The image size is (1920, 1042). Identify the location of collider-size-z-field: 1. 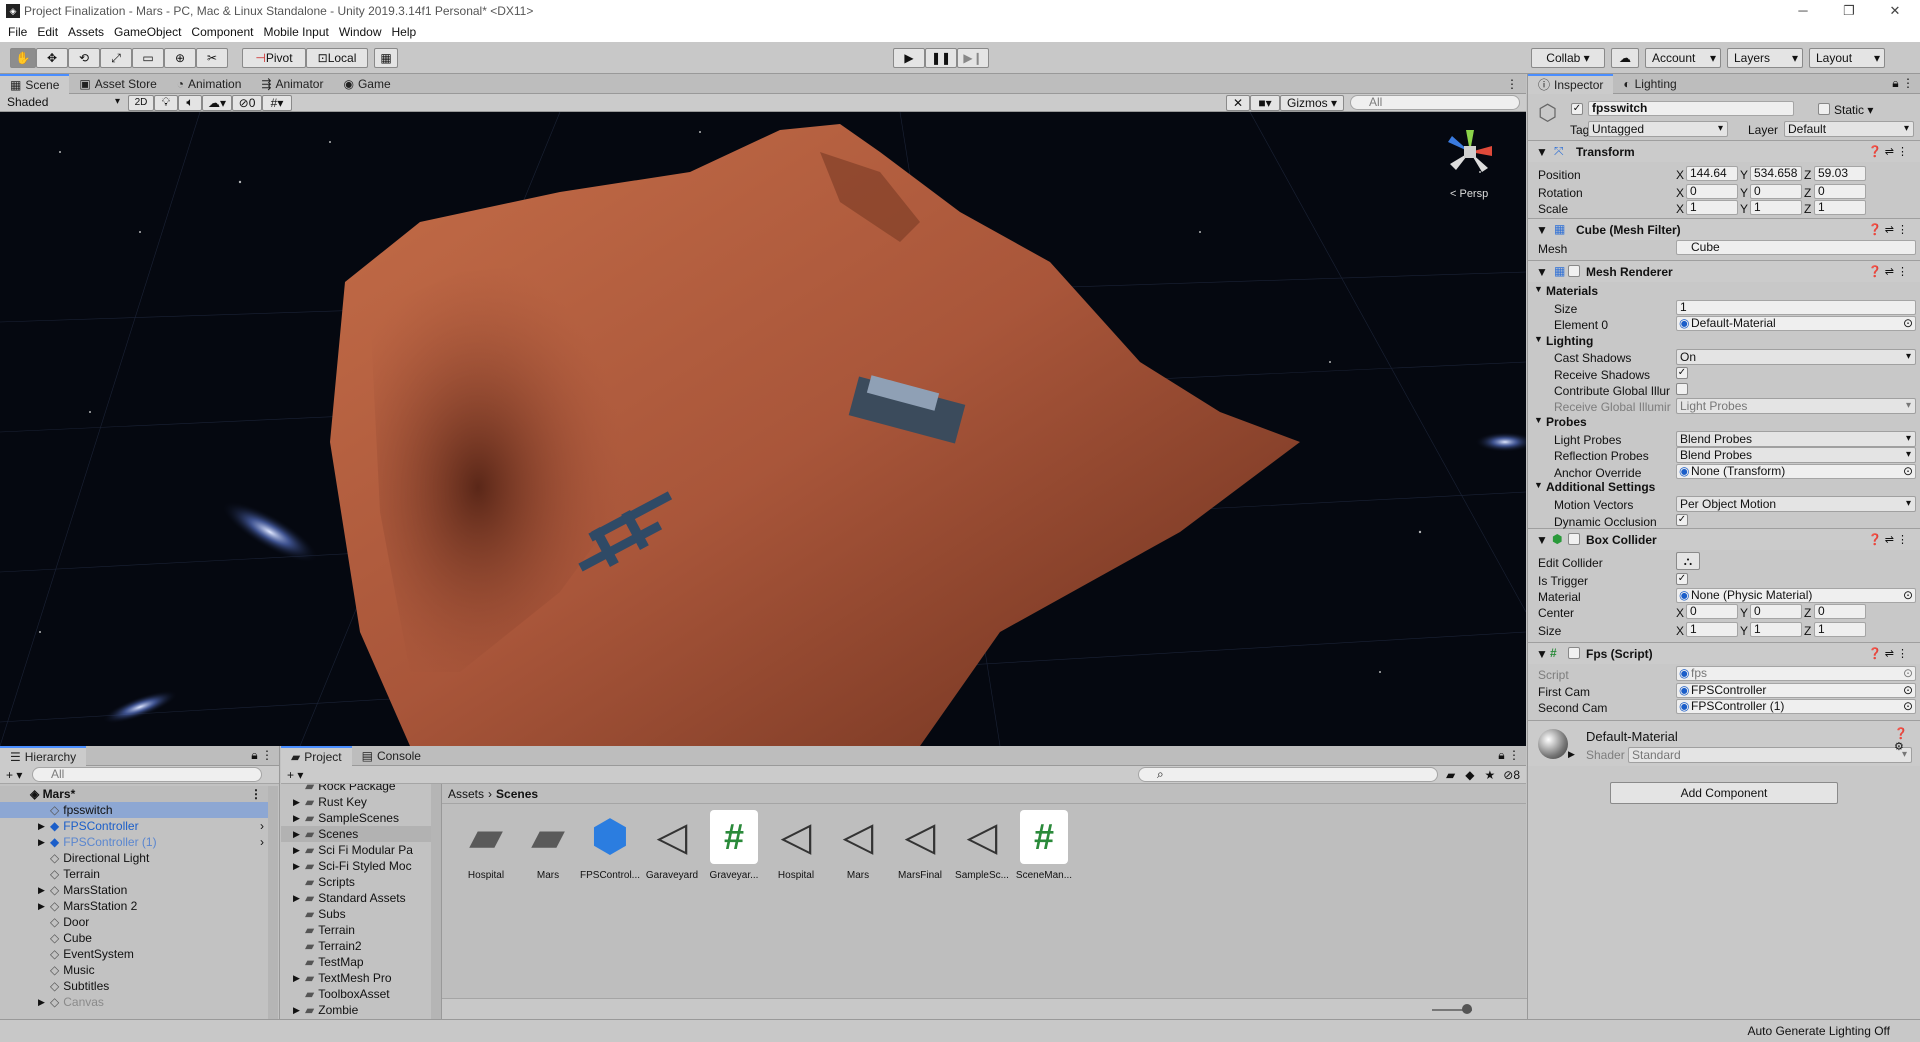
(1840, 629).